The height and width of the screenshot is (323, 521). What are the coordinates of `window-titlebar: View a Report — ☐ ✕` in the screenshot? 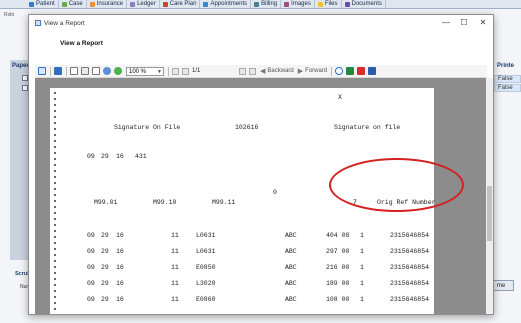 It's located at (261, 23).